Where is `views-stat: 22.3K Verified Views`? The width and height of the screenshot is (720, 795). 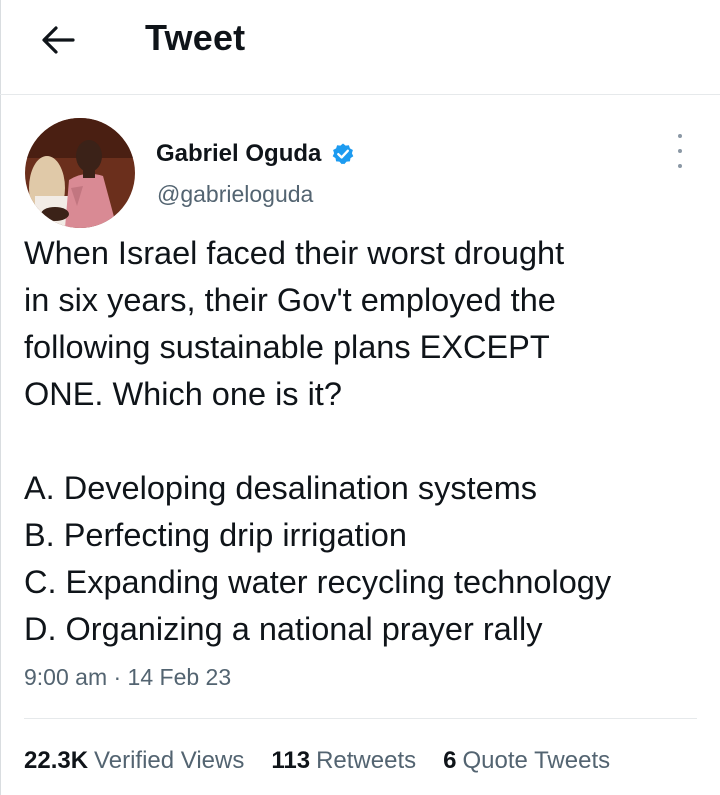 views-stat: 22.3K Verified Views is located at coordinates (134, 761).